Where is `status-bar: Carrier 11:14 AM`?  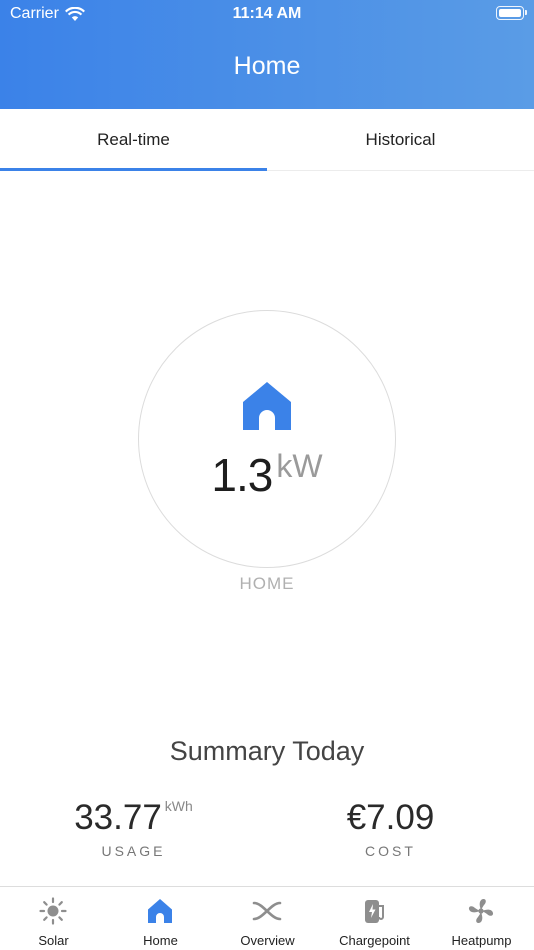 status-bar: Carrier 11:14 AM is located at coordinates (267, 14).